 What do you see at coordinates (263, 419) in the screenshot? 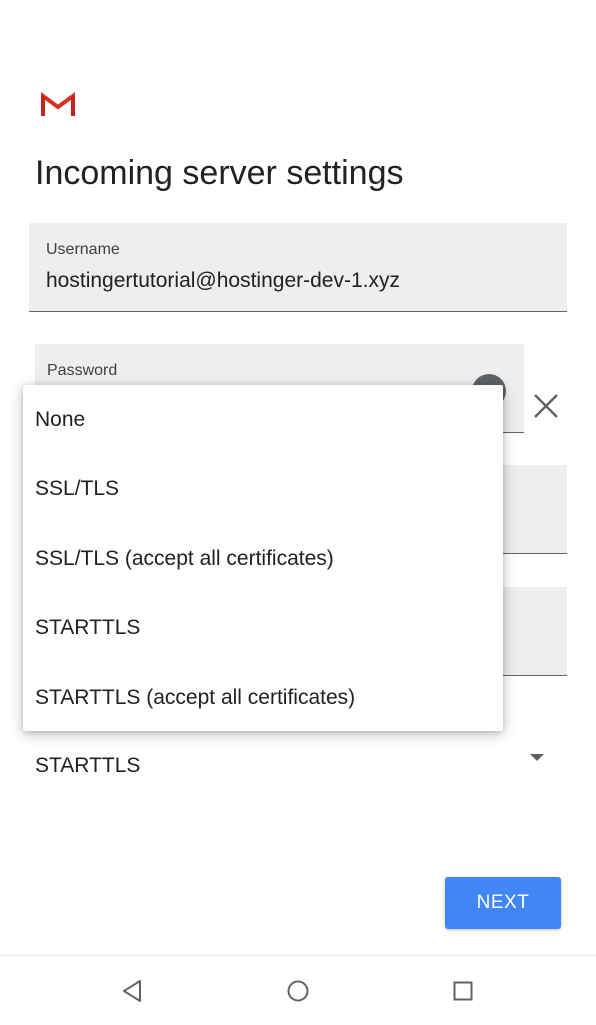
I see `menu-option-none: None` at bounding box center [263, 419].